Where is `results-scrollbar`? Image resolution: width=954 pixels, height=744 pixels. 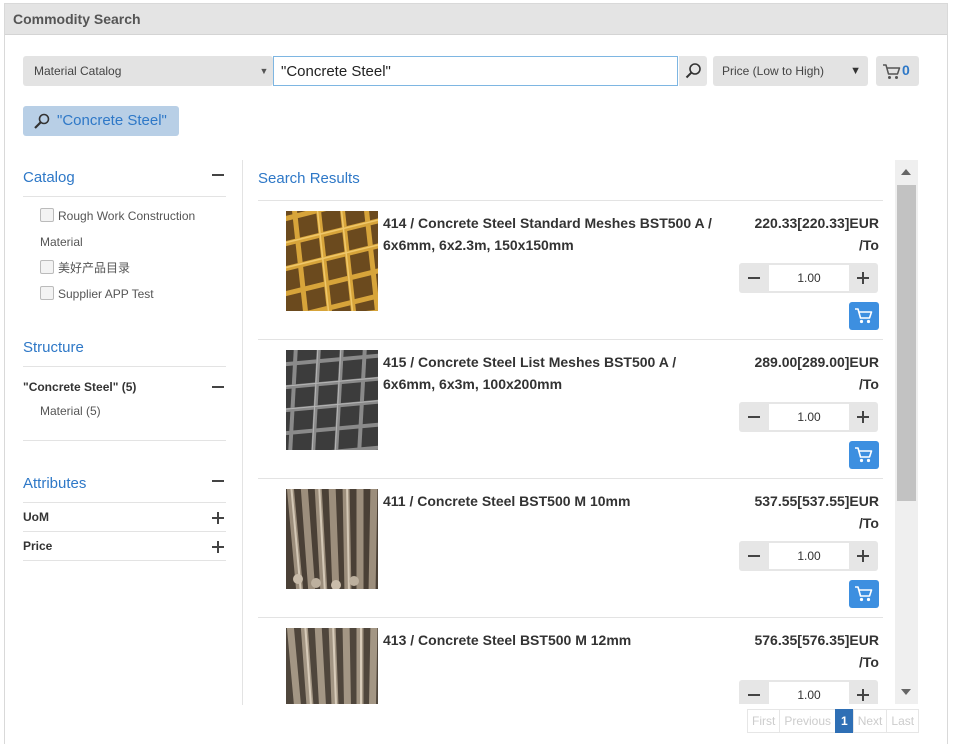 results-scrollbar is located at coordinates (906, 432).